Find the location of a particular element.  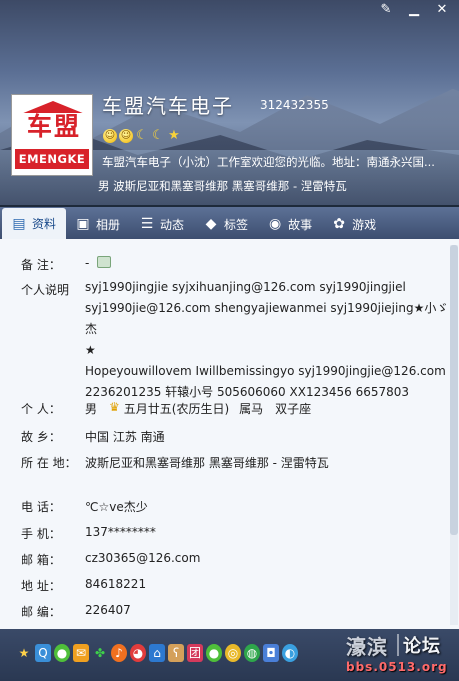

location-value: 波斯尼亚和黑塞哥维那 黑塞哥维那 - 涅雷特瓦 is located at coordinates (207, 463).